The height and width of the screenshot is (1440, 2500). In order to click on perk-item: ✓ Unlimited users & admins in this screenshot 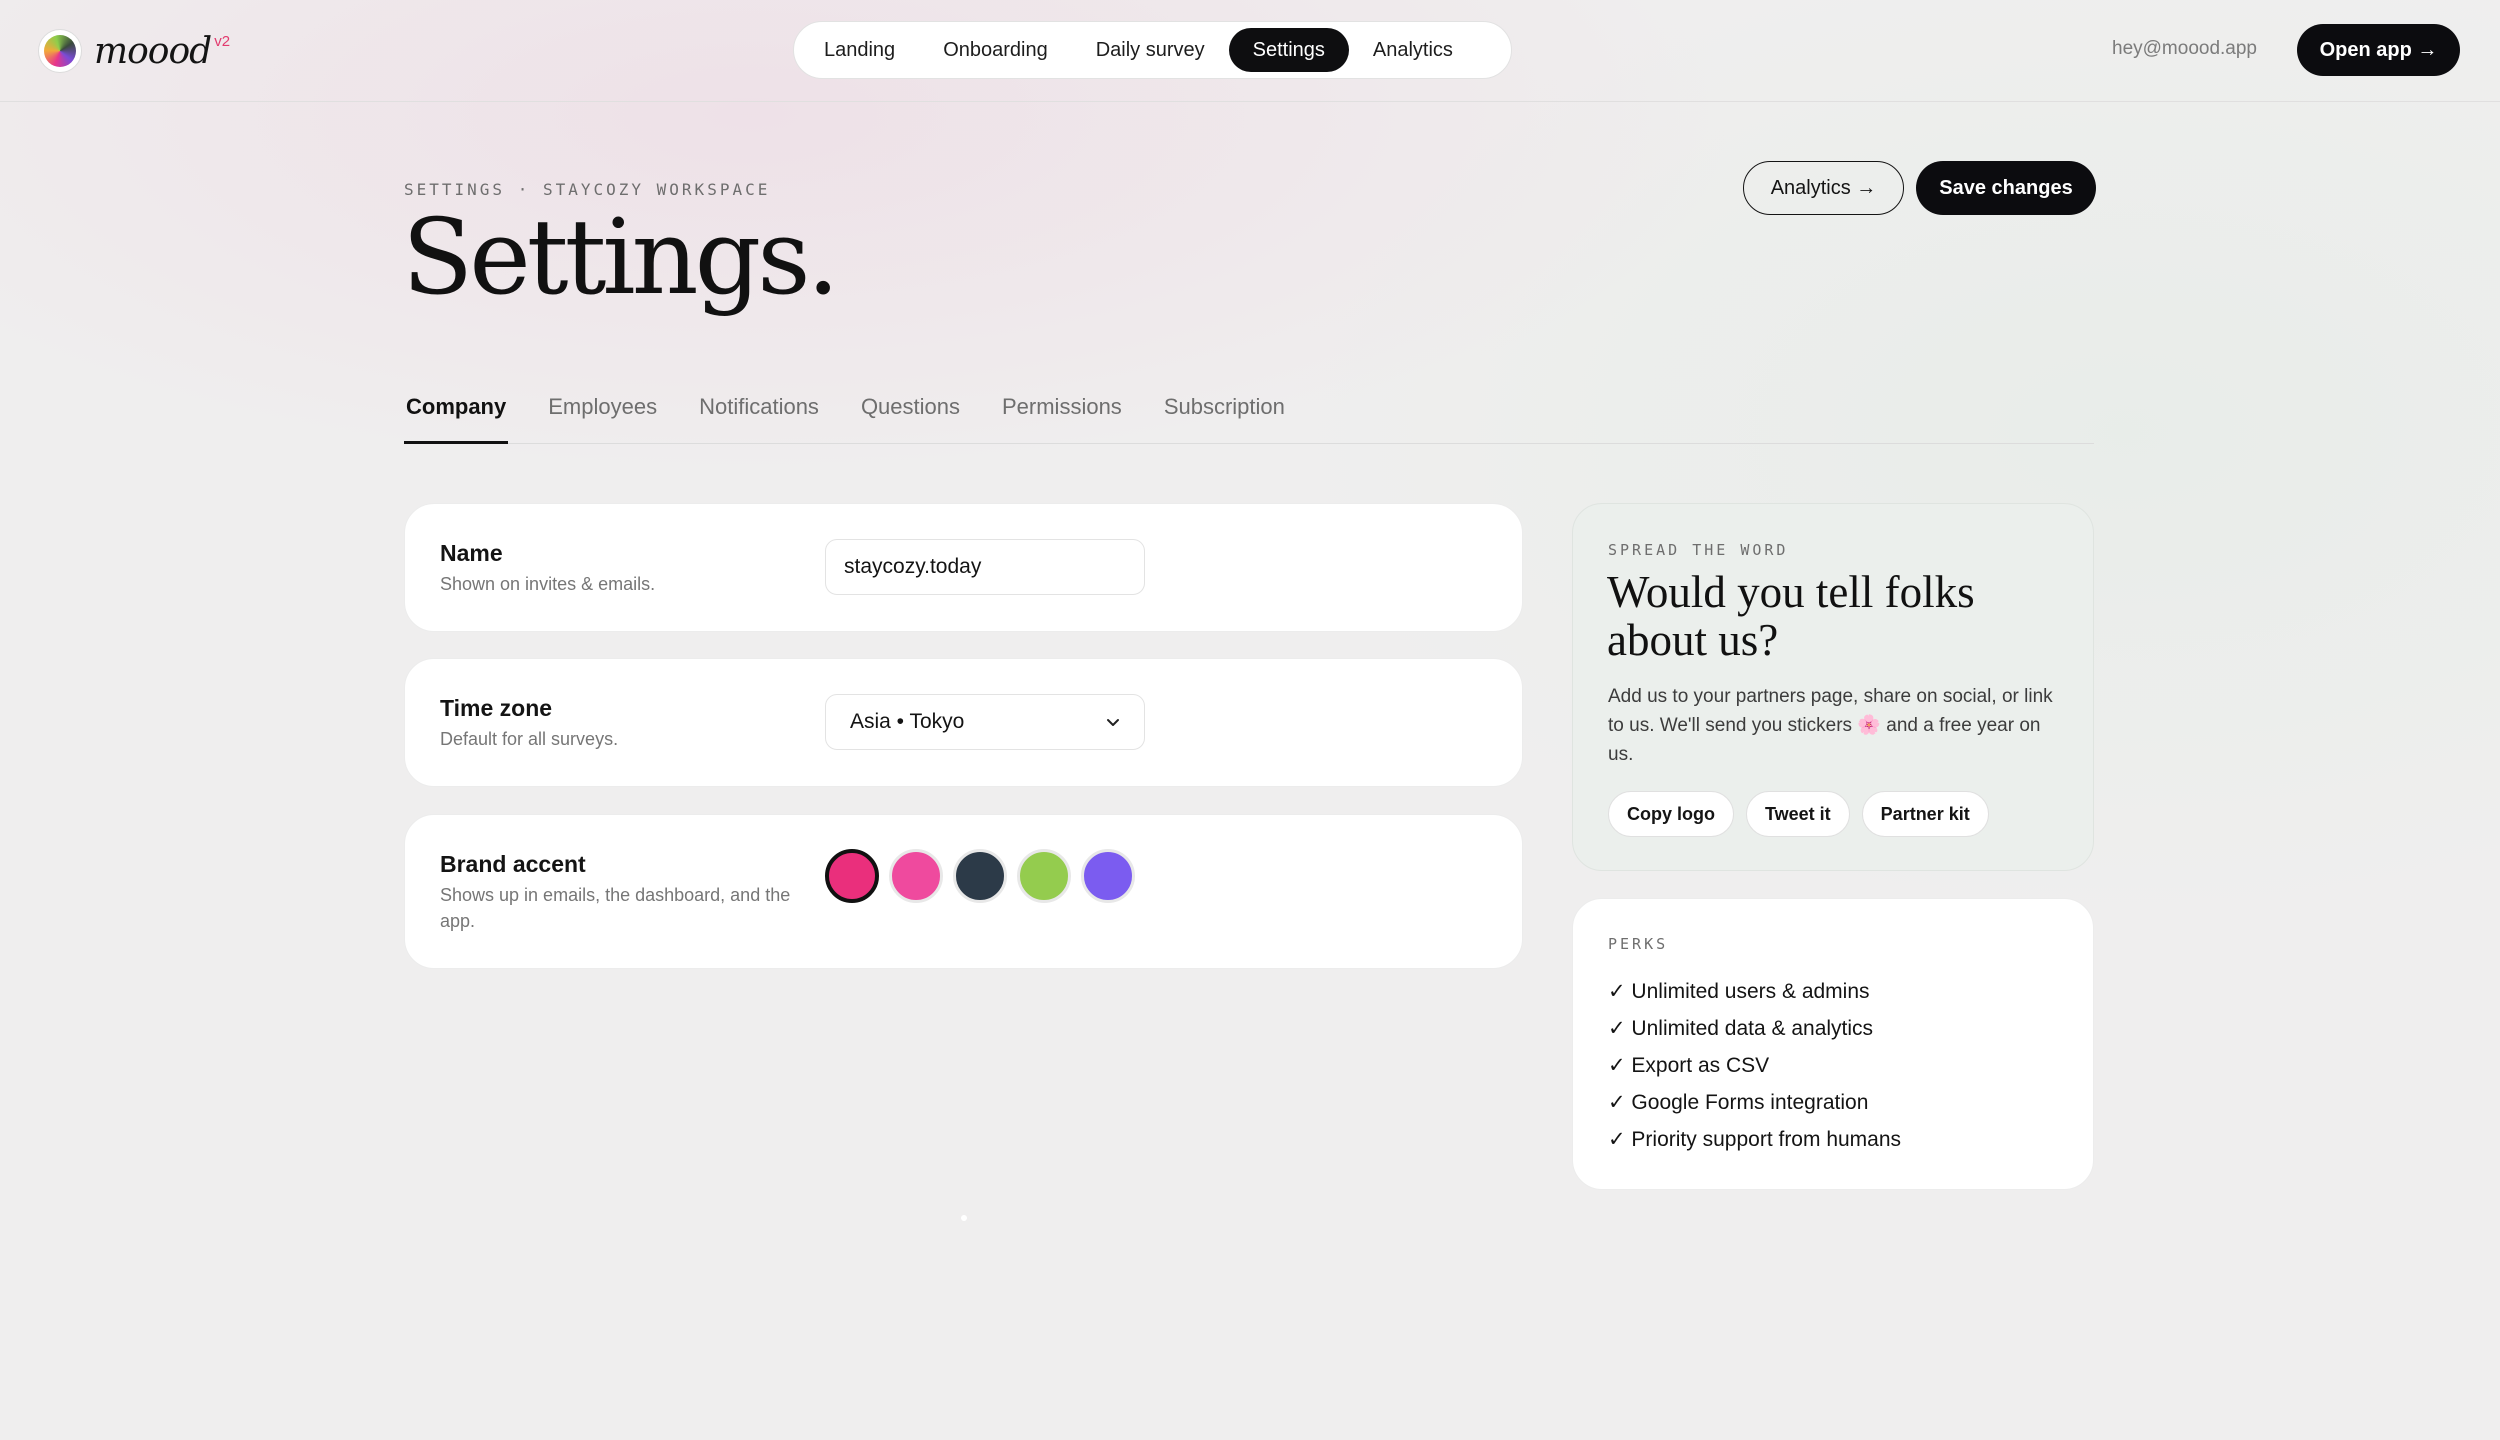, I will do `click(1739, 991)`.